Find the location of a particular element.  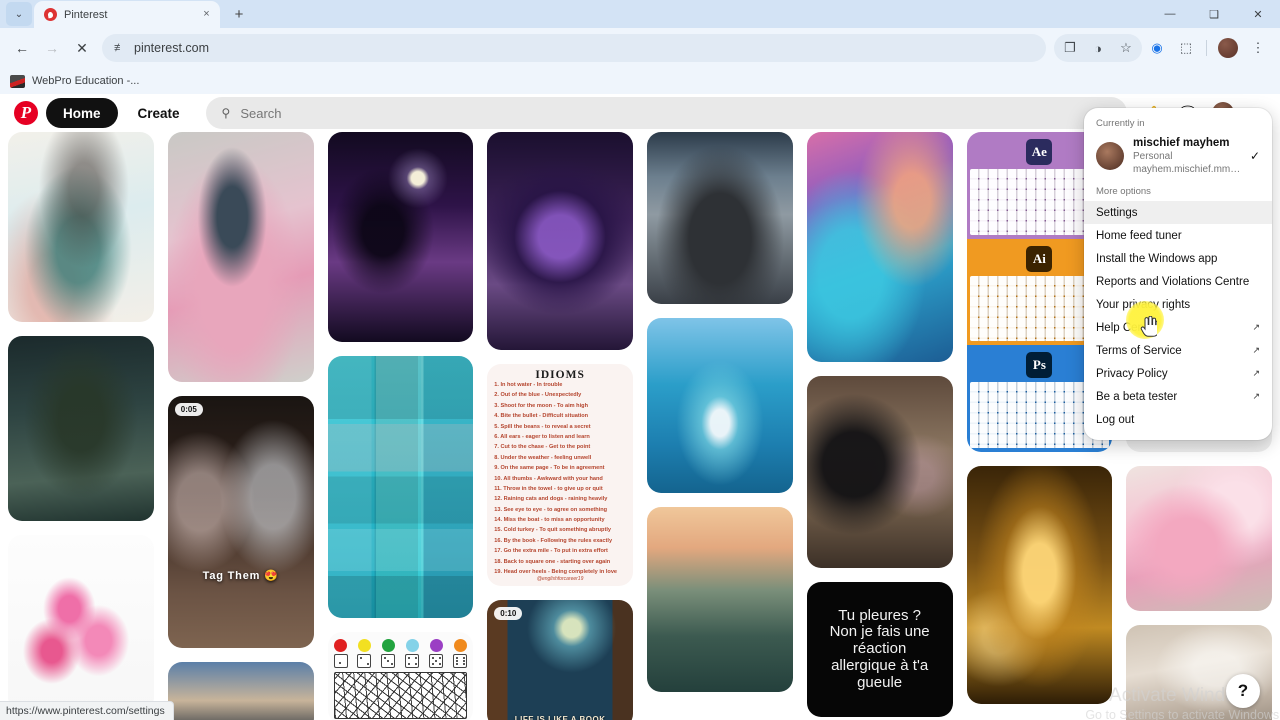

close-icon: × is located at coordinates (206, 14).